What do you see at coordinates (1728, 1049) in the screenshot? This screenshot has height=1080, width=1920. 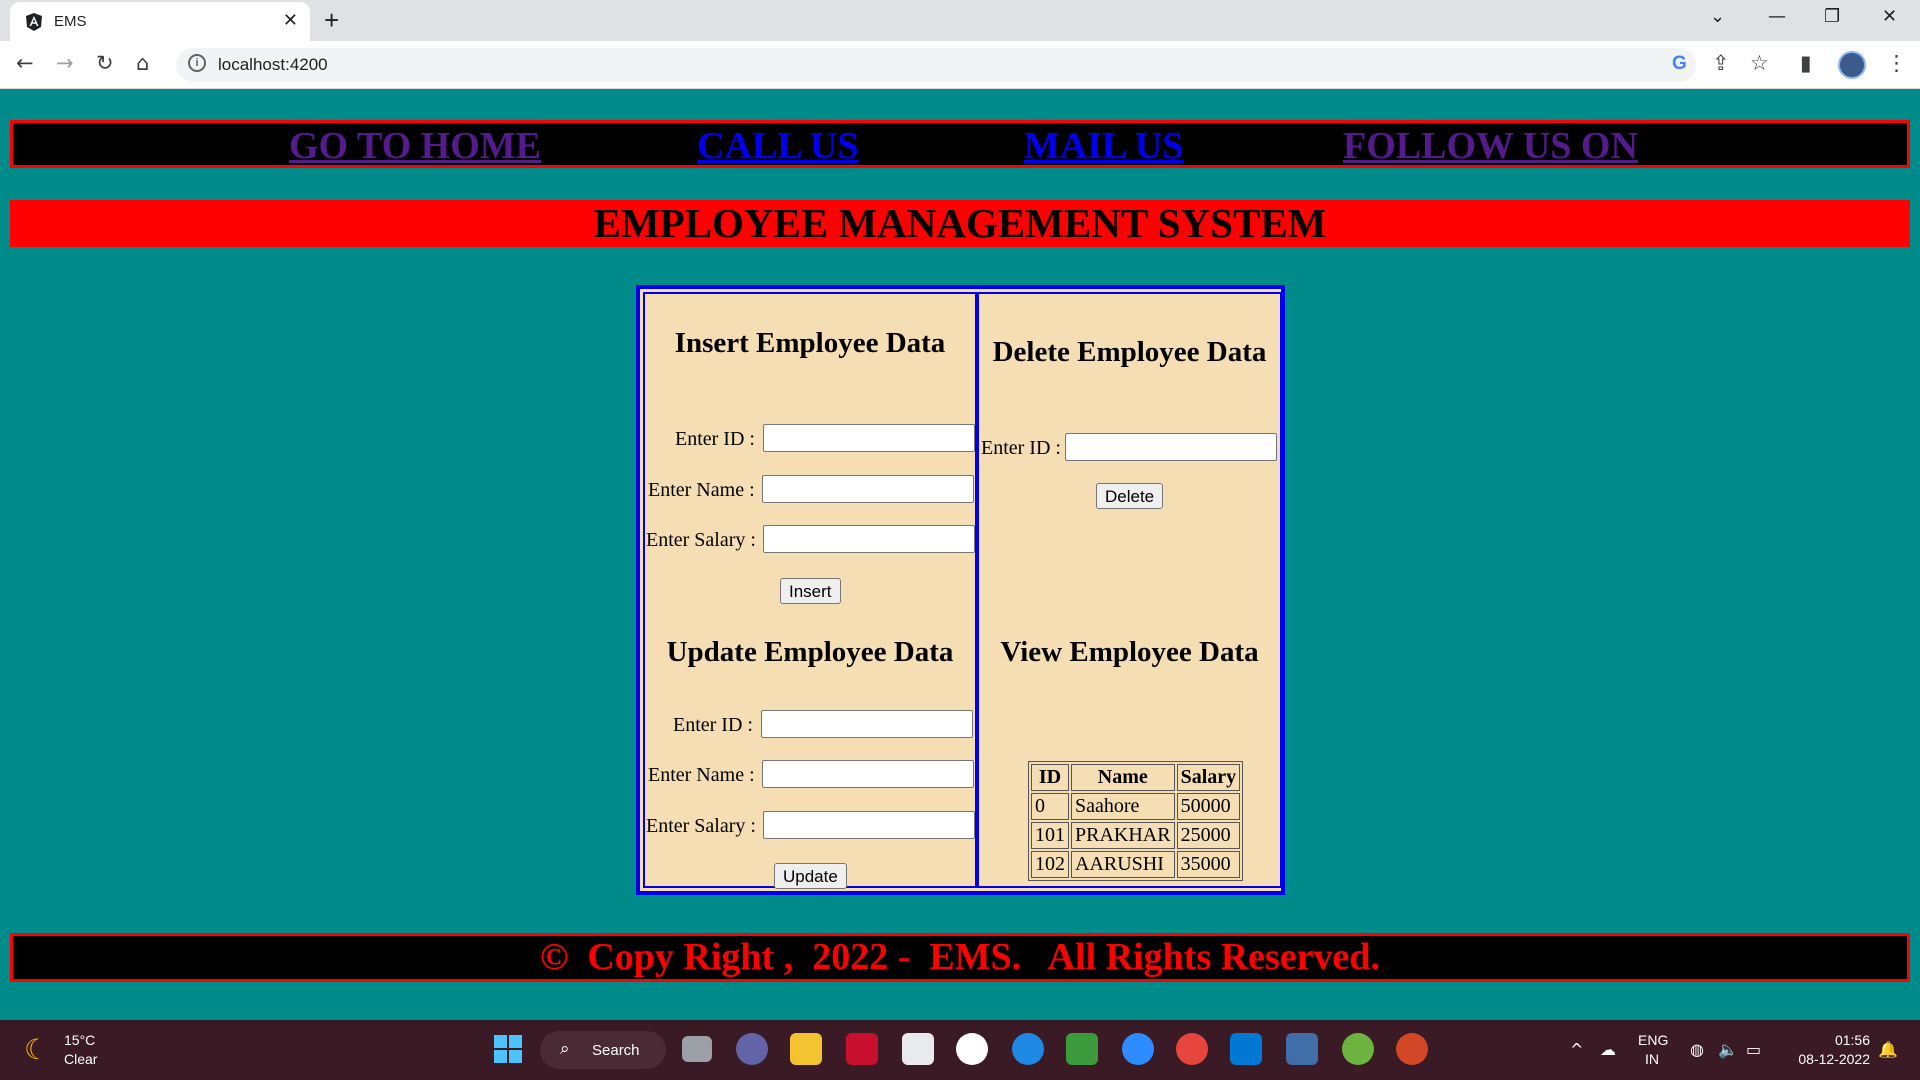 I see `volume-icon: 🔈` at bounding box center [1728, 1049].